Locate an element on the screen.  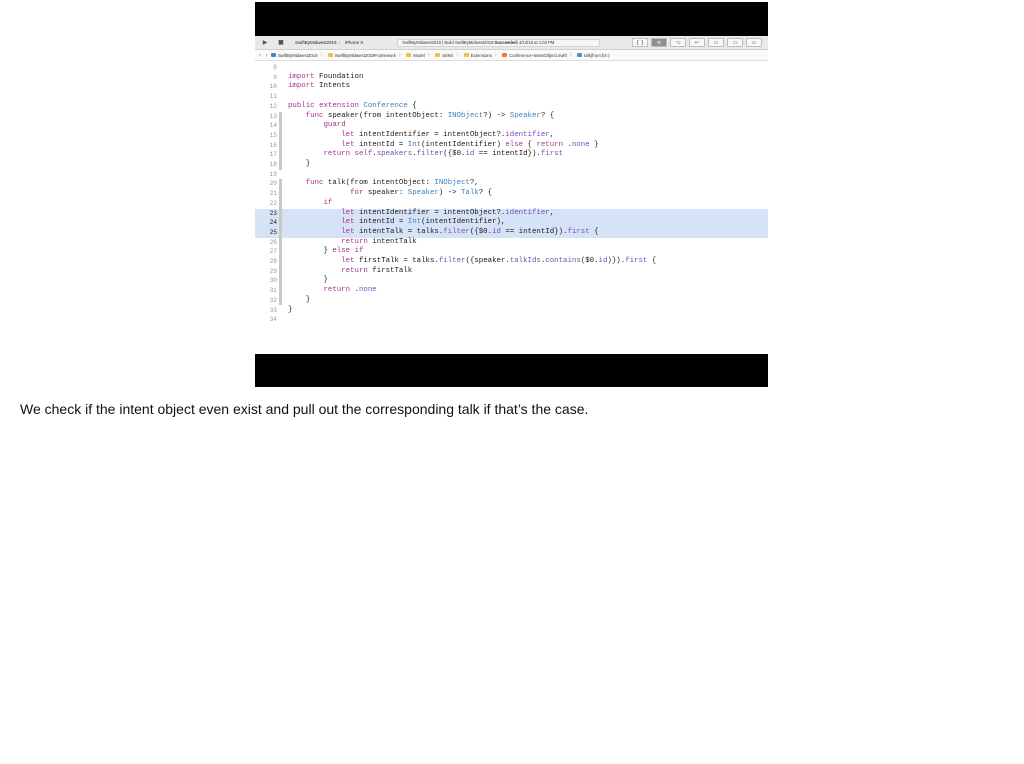
version-editor-button: ↩ is located at coordinates (697, 42).